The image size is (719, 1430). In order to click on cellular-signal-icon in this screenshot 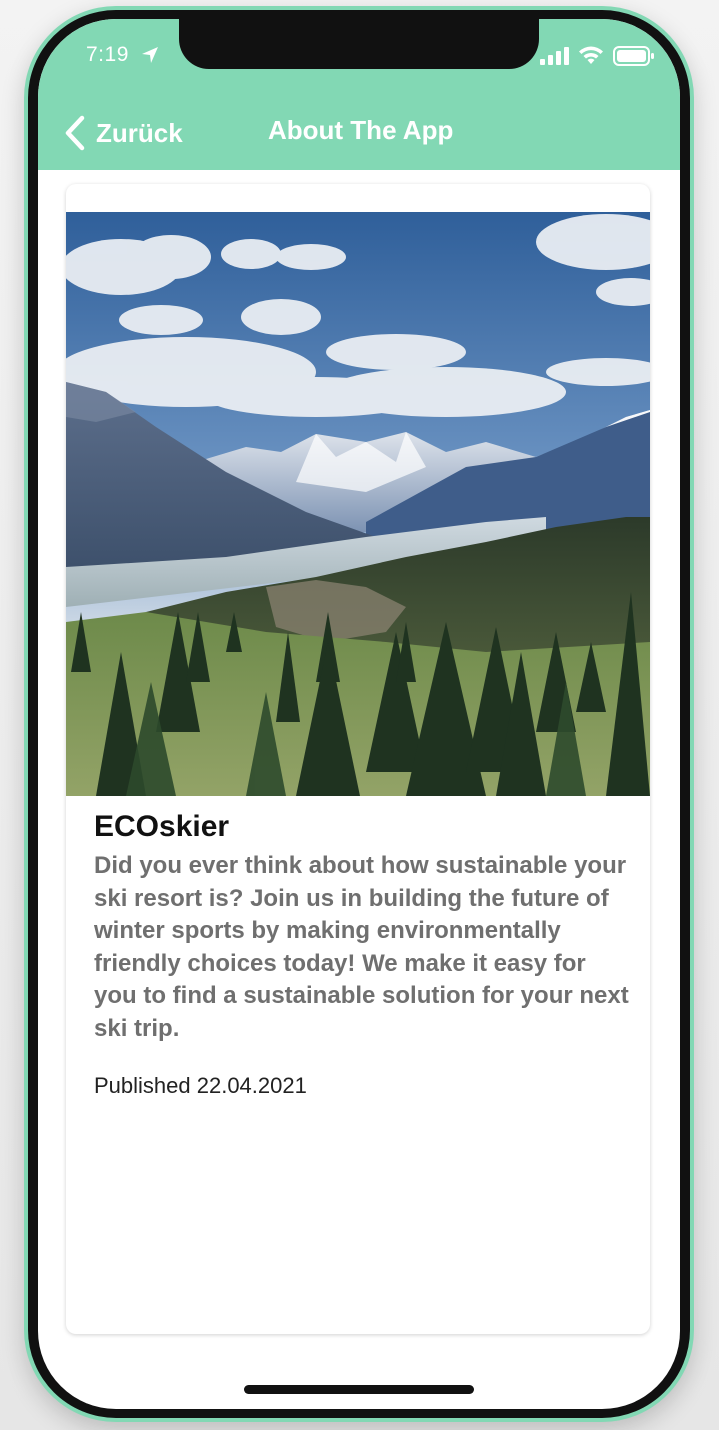, I will do `click(554, 56)`.